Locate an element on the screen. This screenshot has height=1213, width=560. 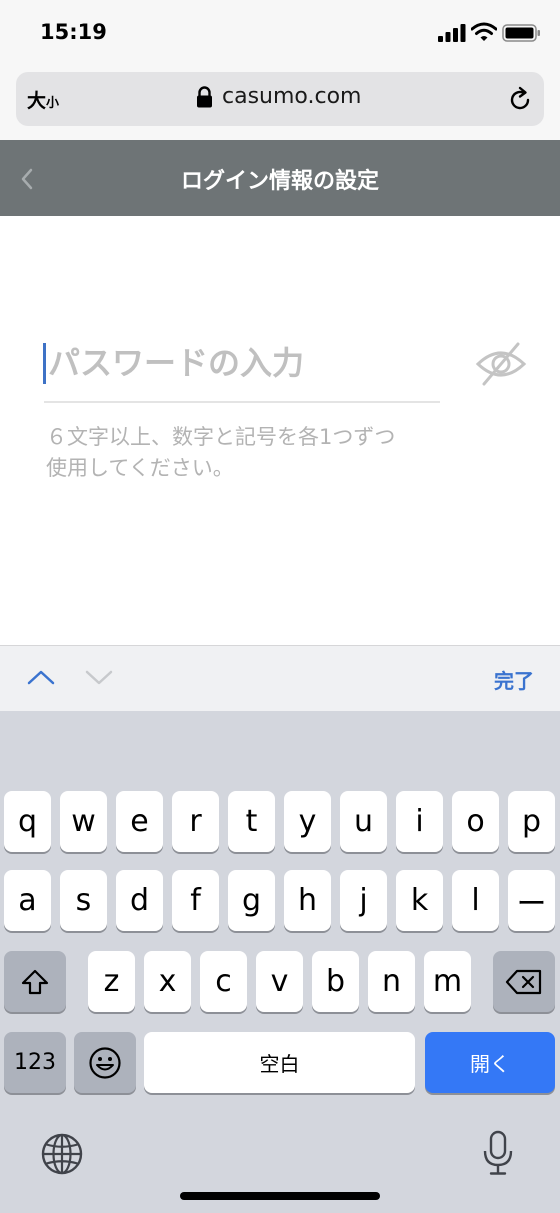
key-l: l is located at coordinates (475, 900).